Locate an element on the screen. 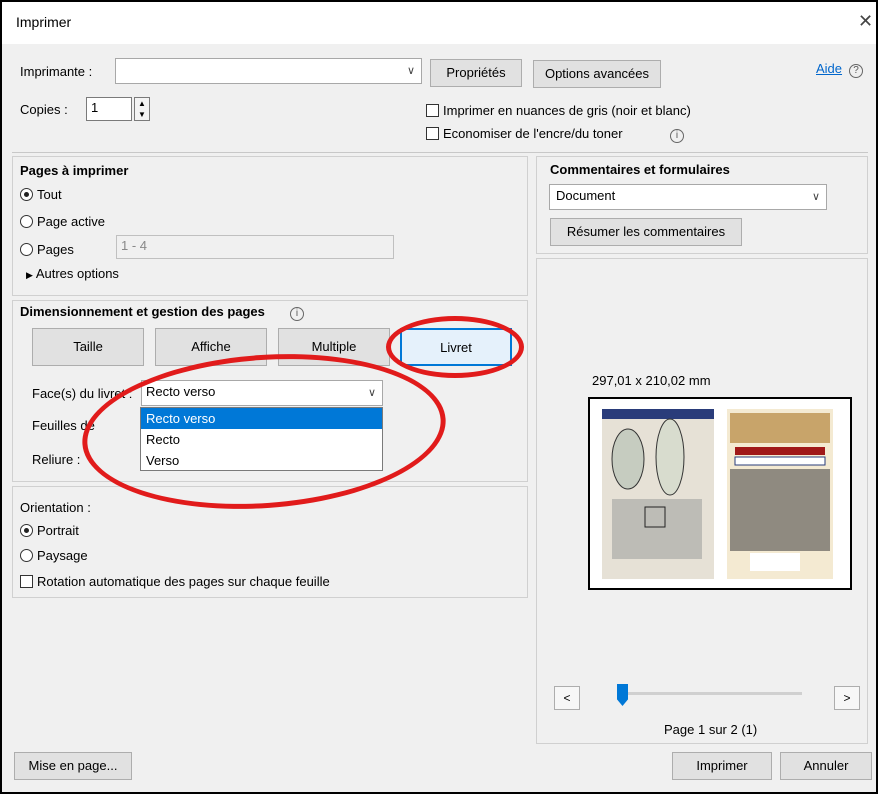  binding-label: Reliure : is located at coordinates (56, 459).